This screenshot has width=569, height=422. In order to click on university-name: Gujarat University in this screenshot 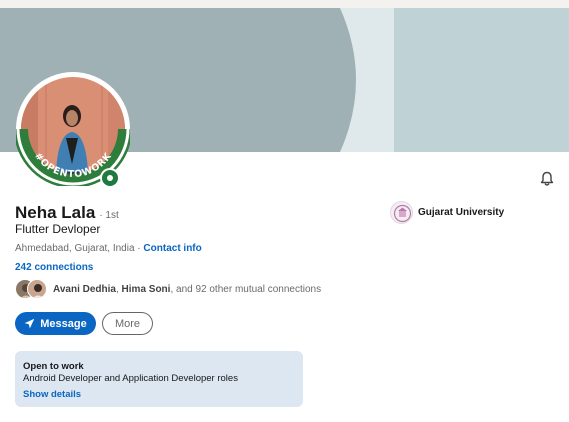, I will do `click(461, 212)`.